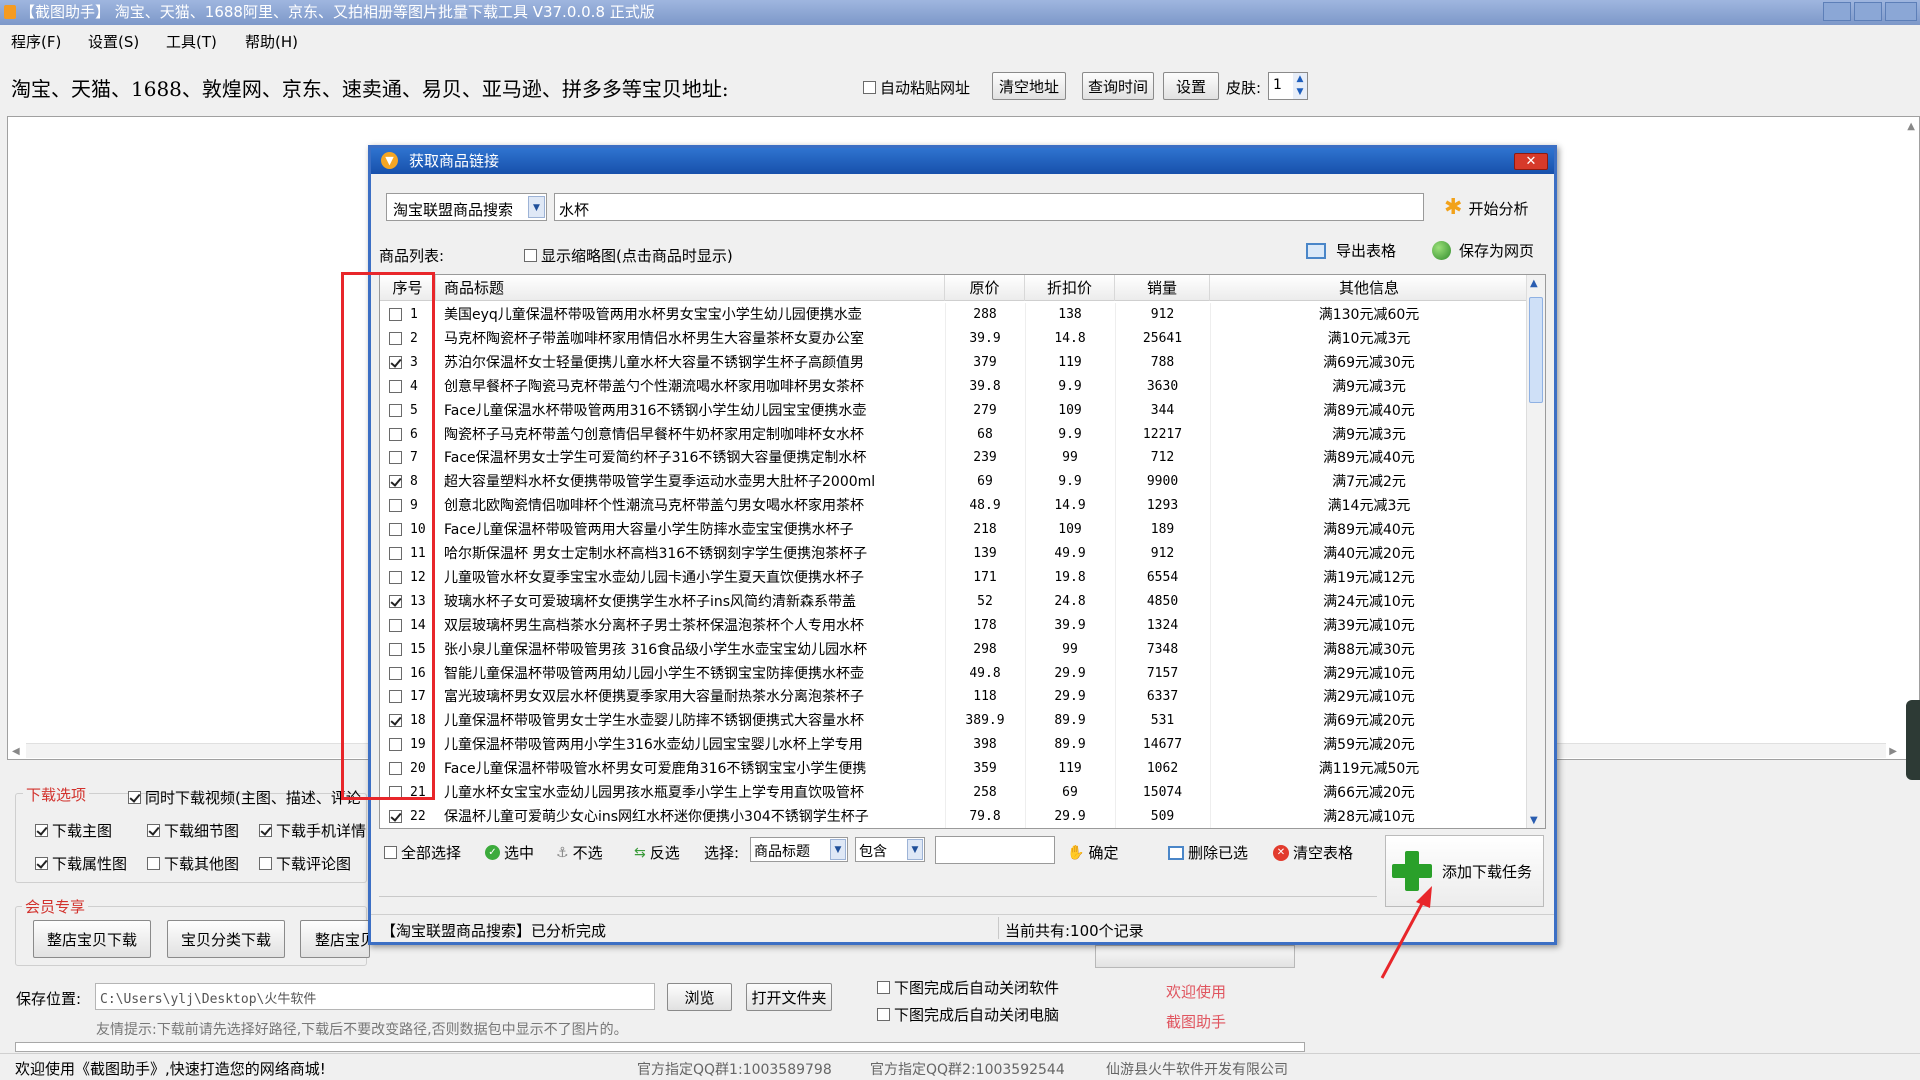 The image size is (1920, 1080). Describe the element at coordinates (191, 41) in the screenshot. I see `menu-tools: 工具(T)` at that location.